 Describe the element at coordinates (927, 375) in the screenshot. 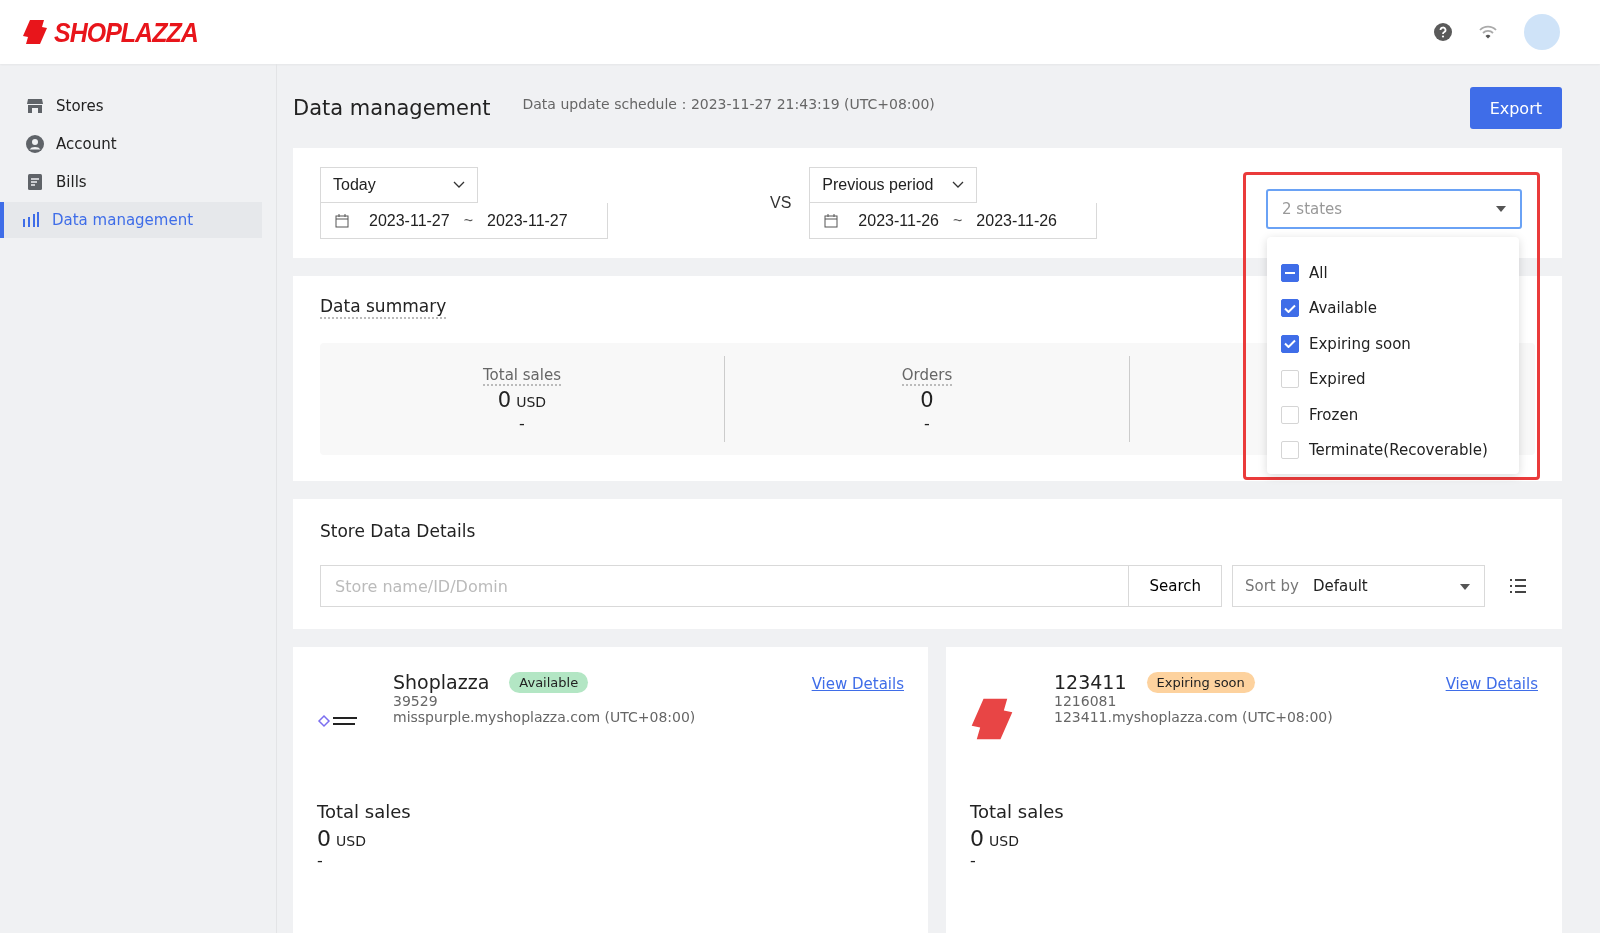

I see `metric-label: Orders` at that location.